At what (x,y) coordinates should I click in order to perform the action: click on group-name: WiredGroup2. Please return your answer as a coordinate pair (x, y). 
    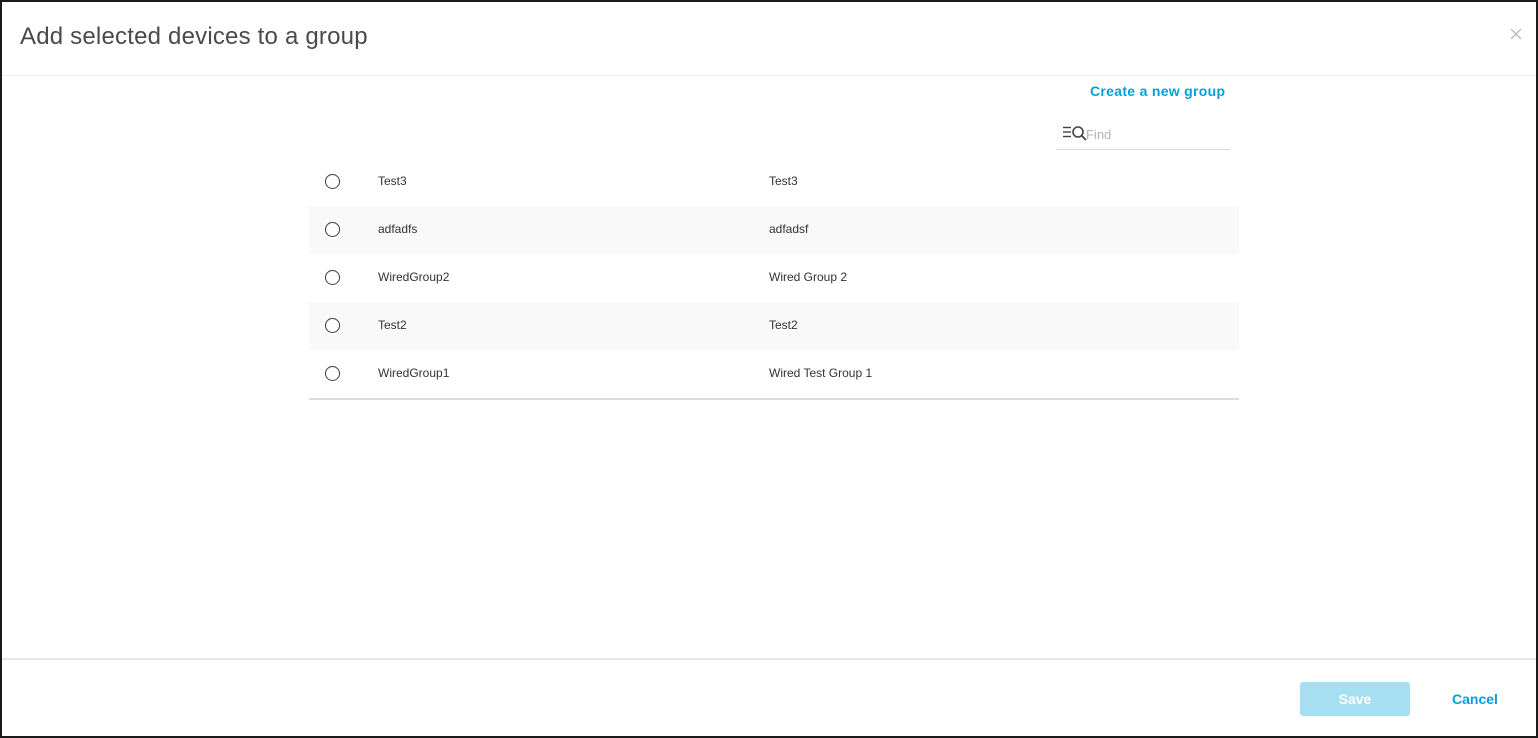
    Looking at the image, I should click on (414, 277).